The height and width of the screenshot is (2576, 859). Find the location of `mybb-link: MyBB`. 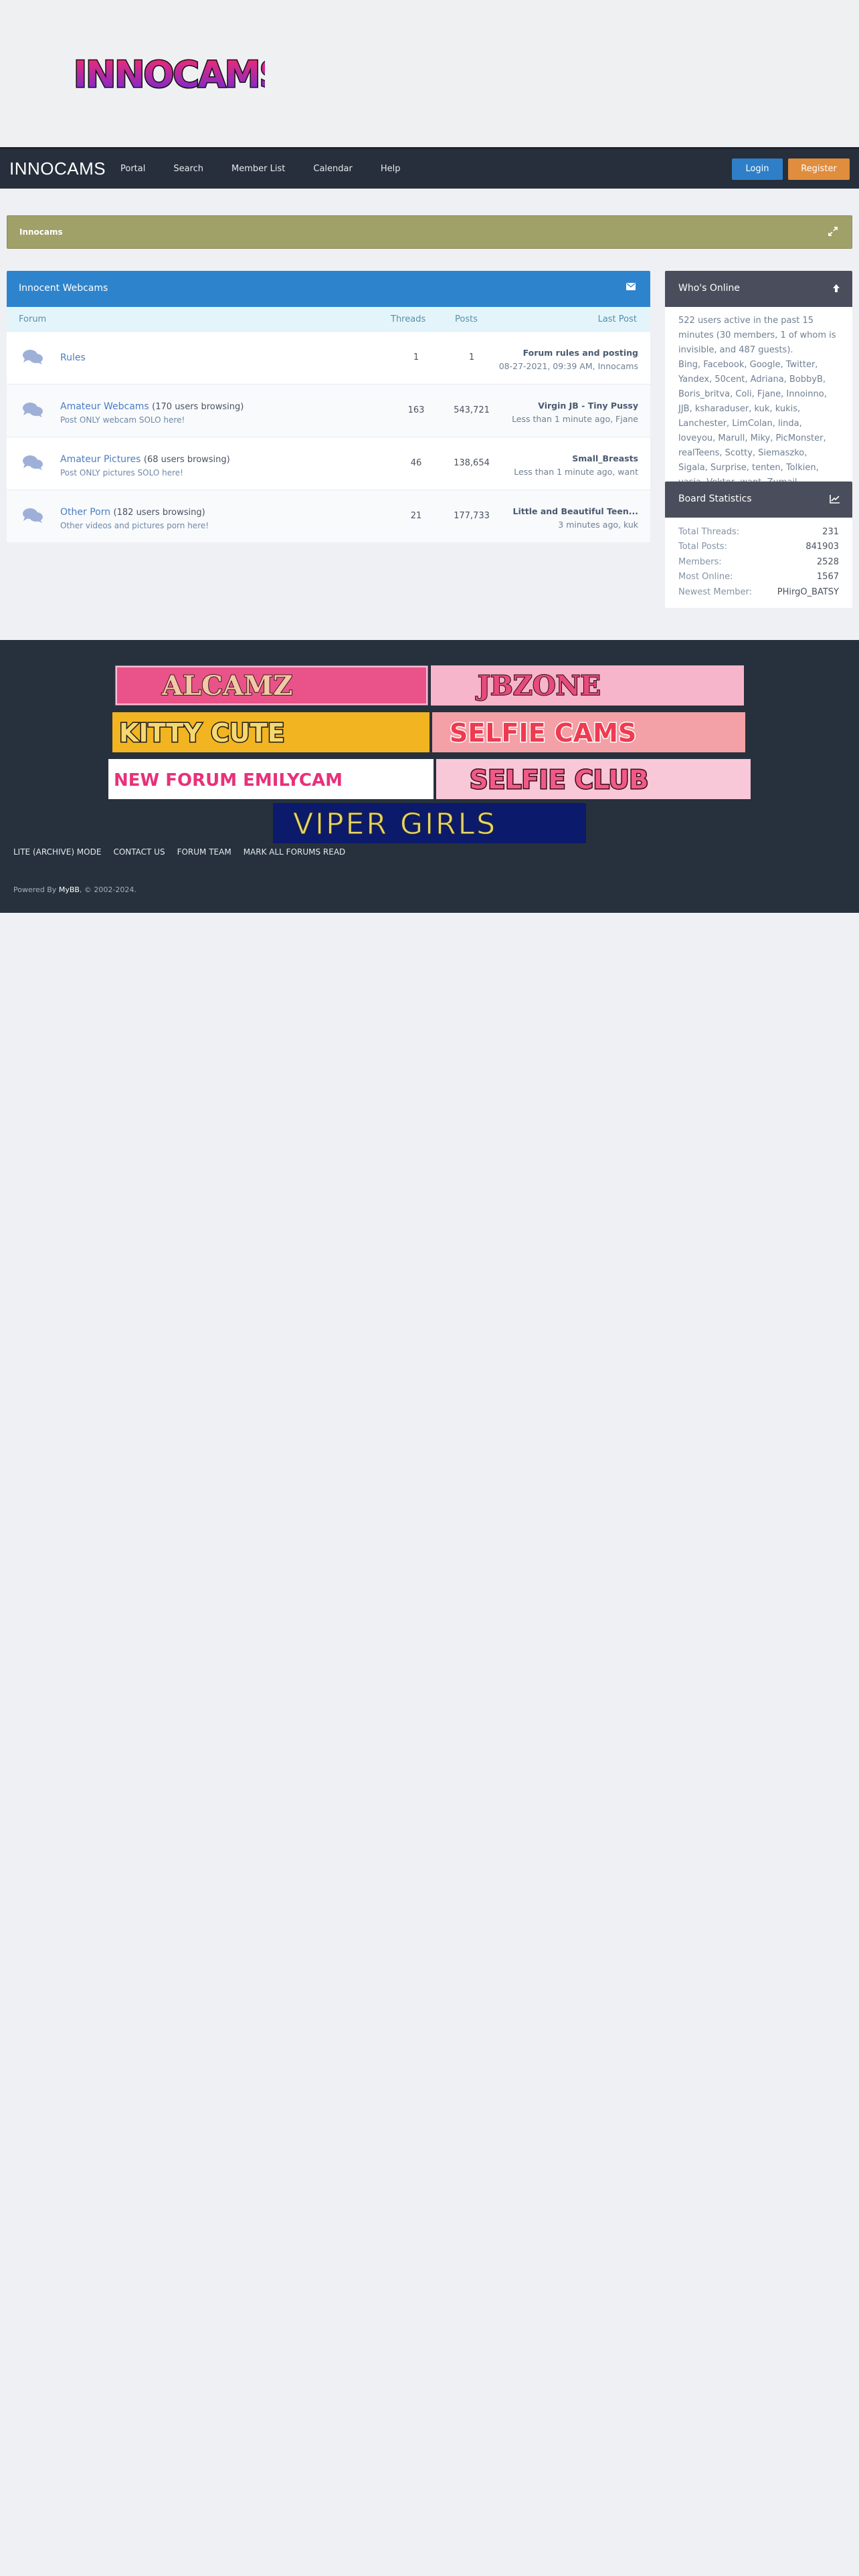

mybb-link: MyBB is located at coordinates (69, 890).